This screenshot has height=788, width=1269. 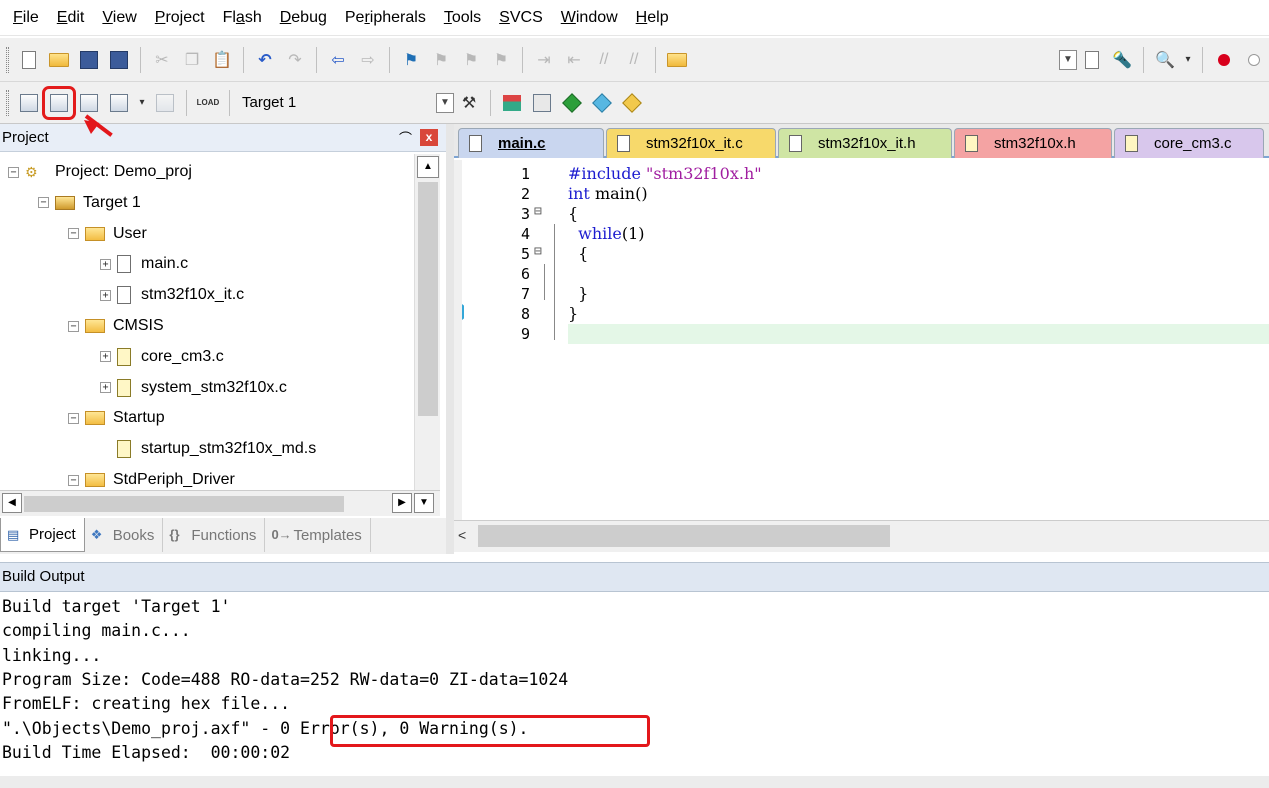 What do you see at coordinates (42, 535) in the screenshot?
I see `panel-tab-project: ▤ Project` at bounding box center [42, 535].